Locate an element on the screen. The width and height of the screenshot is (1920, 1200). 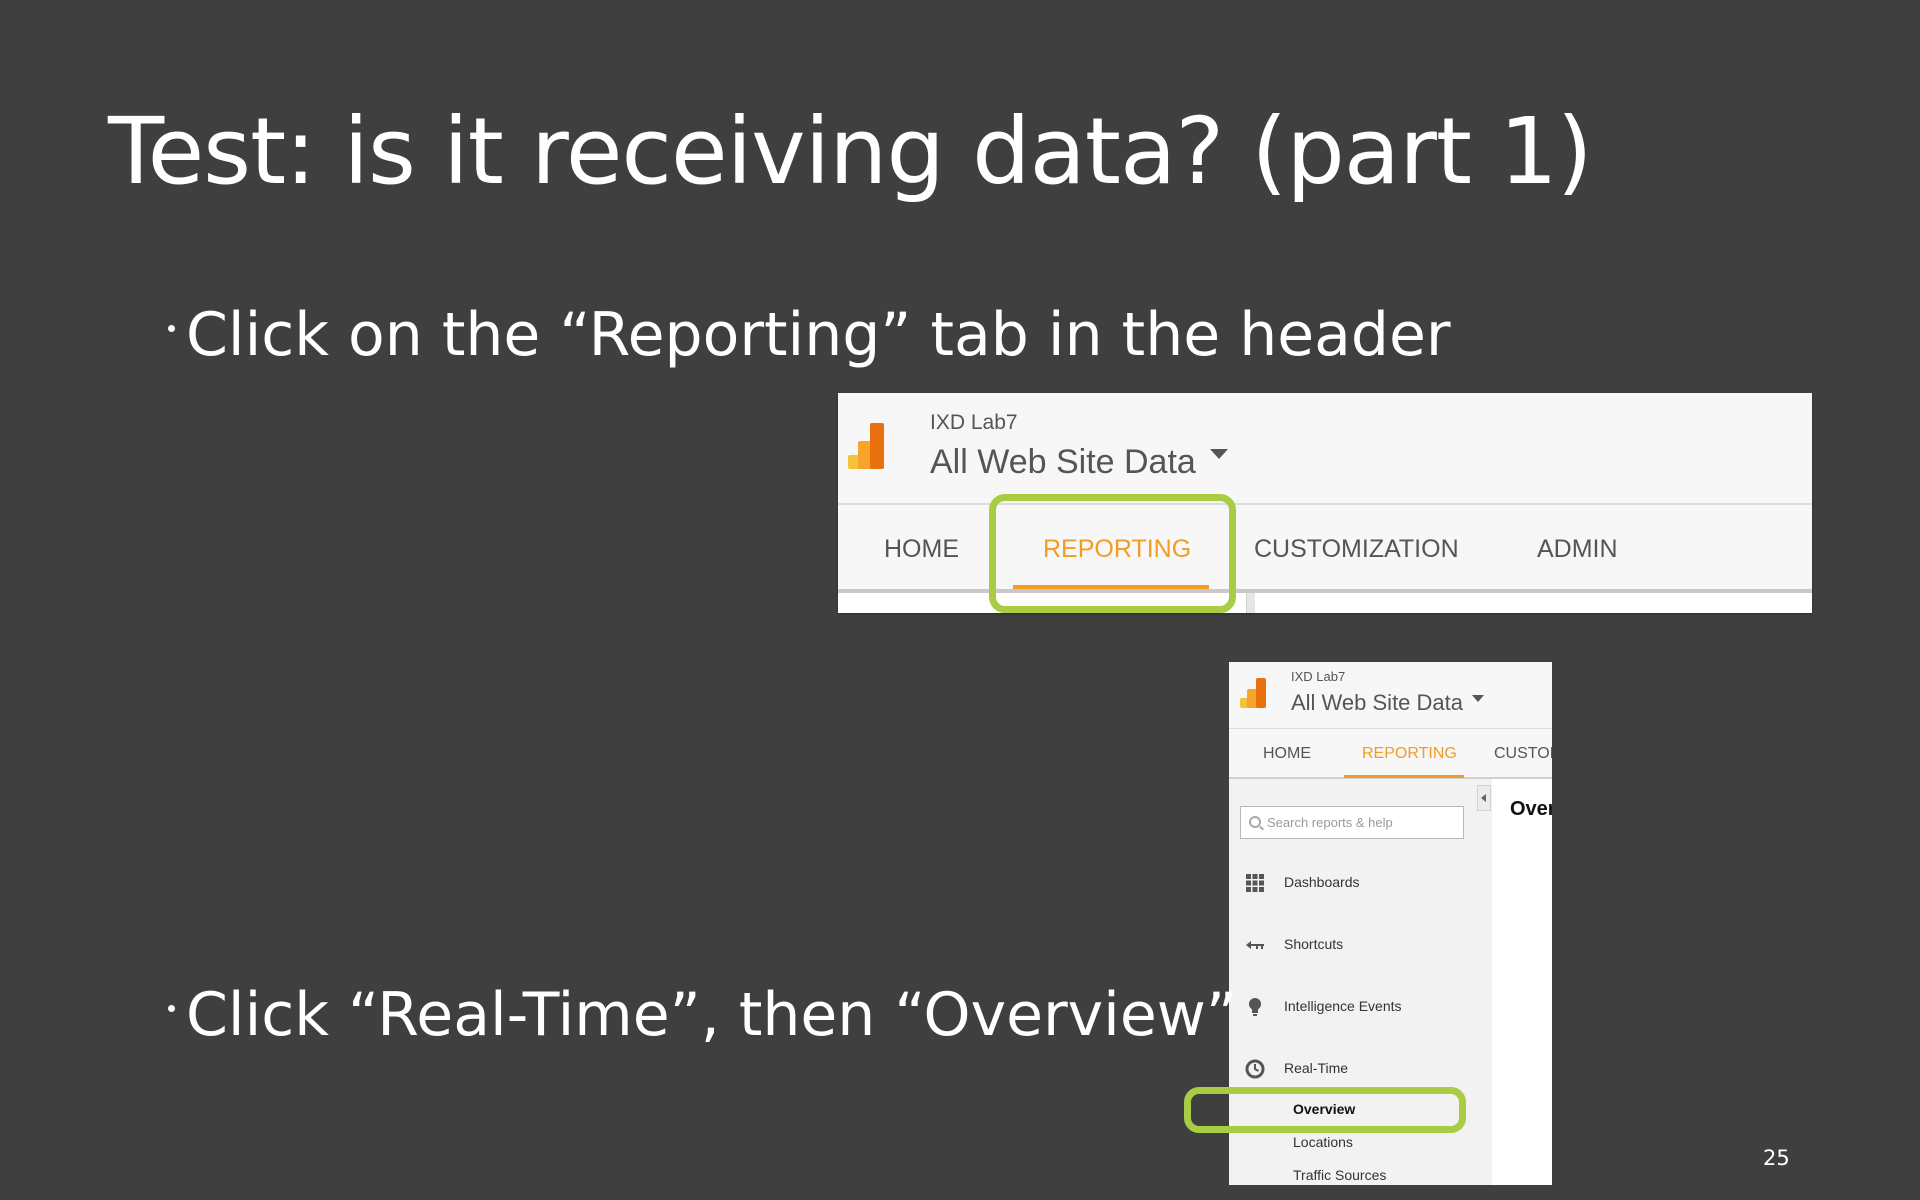
search-icon is located at coordinates (1255, 822).